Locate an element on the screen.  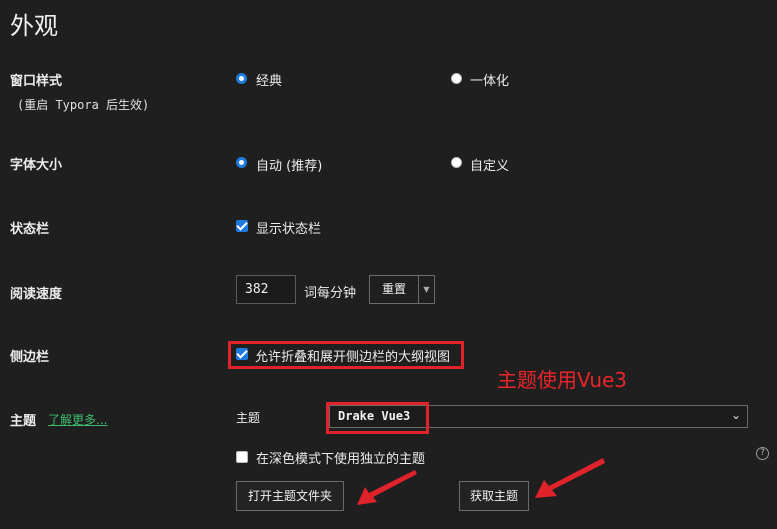
sidebar-outline-checkbox-label: 允许折叠和展开侧边栏的大纲视图 is located at coordinates (352, 355).